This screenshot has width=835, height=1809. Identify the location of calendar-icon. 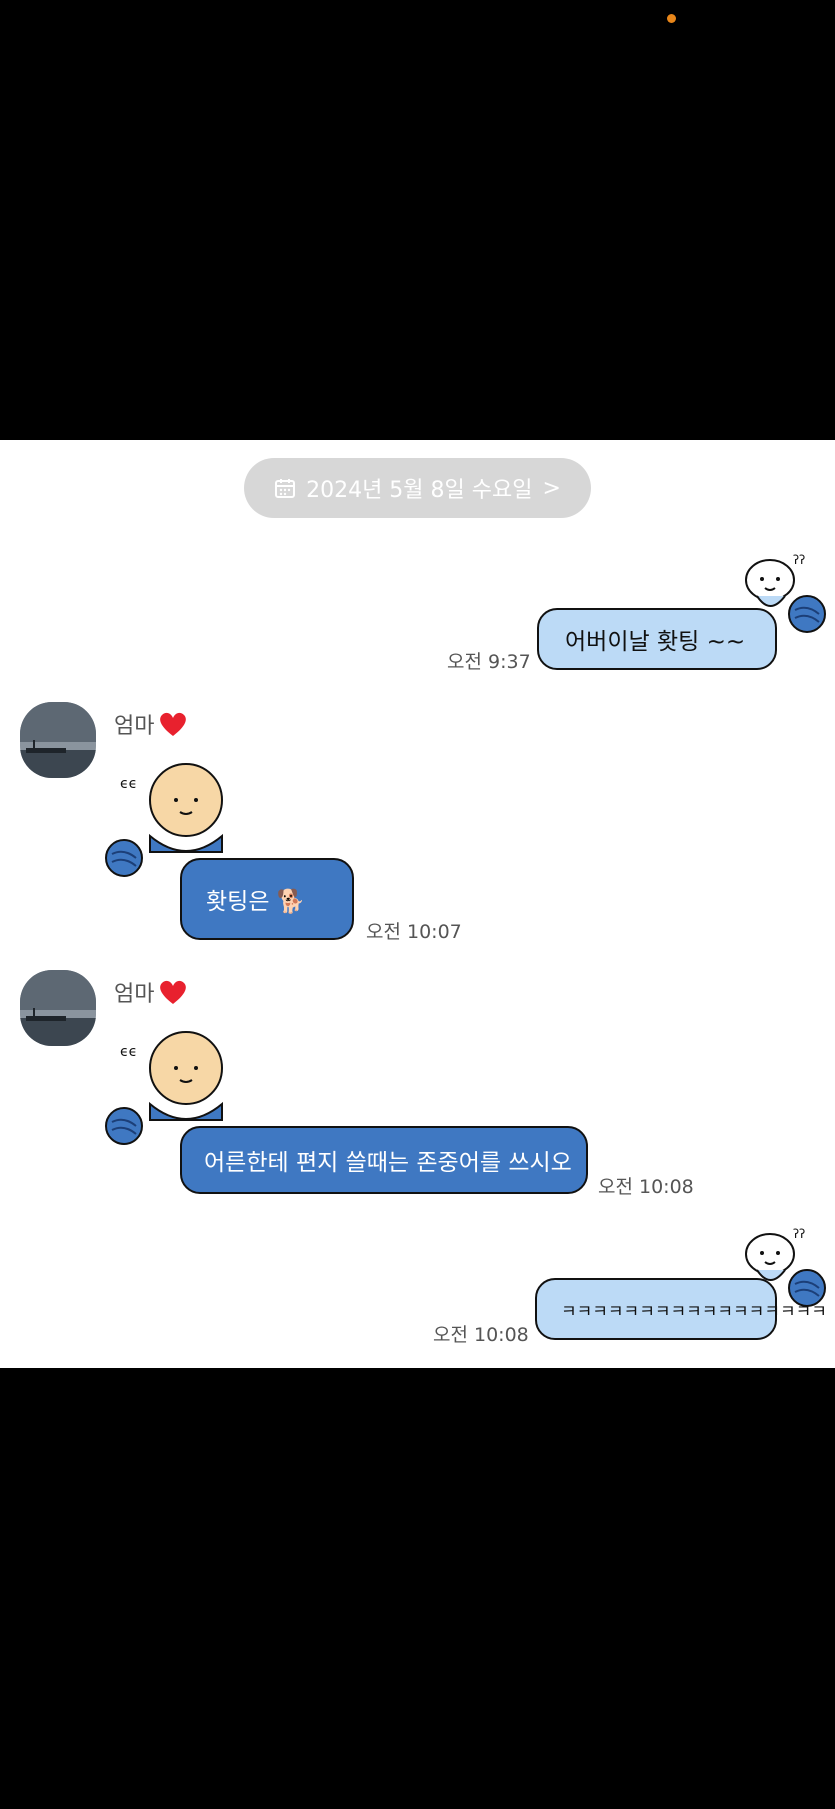
(285, 488).